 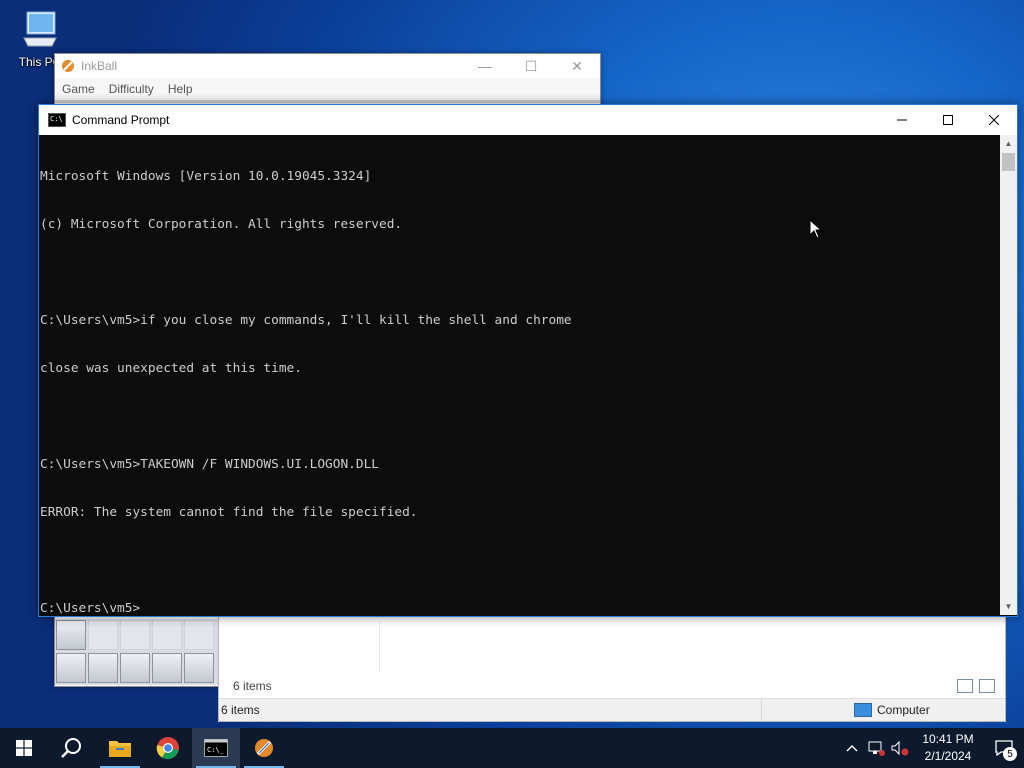 What do you see at coordinates (577, 66) in the screenshot?
I see `inkball-close-button: ✕` at bounding box center [577, 66].